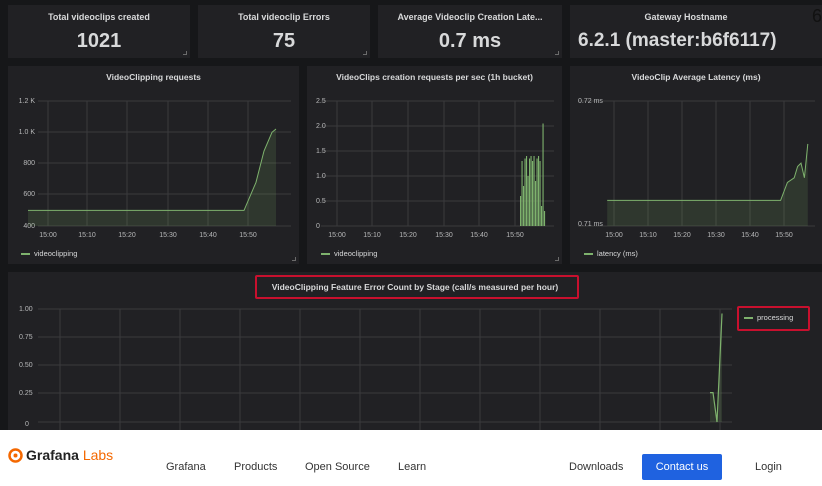  I want to click on y-tick-label: 1.5, so click(321, 151).